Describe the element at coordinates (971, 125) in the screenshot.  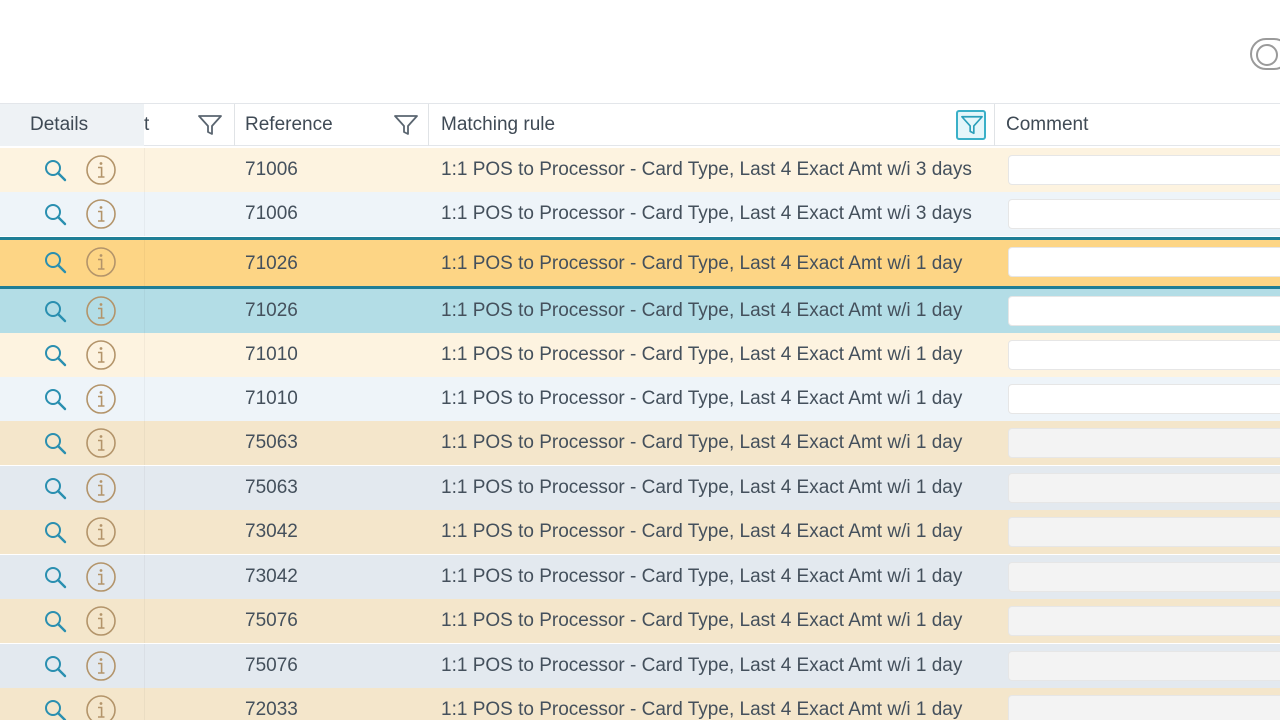
I see `filter-icon-matching-rule-active` at that location.